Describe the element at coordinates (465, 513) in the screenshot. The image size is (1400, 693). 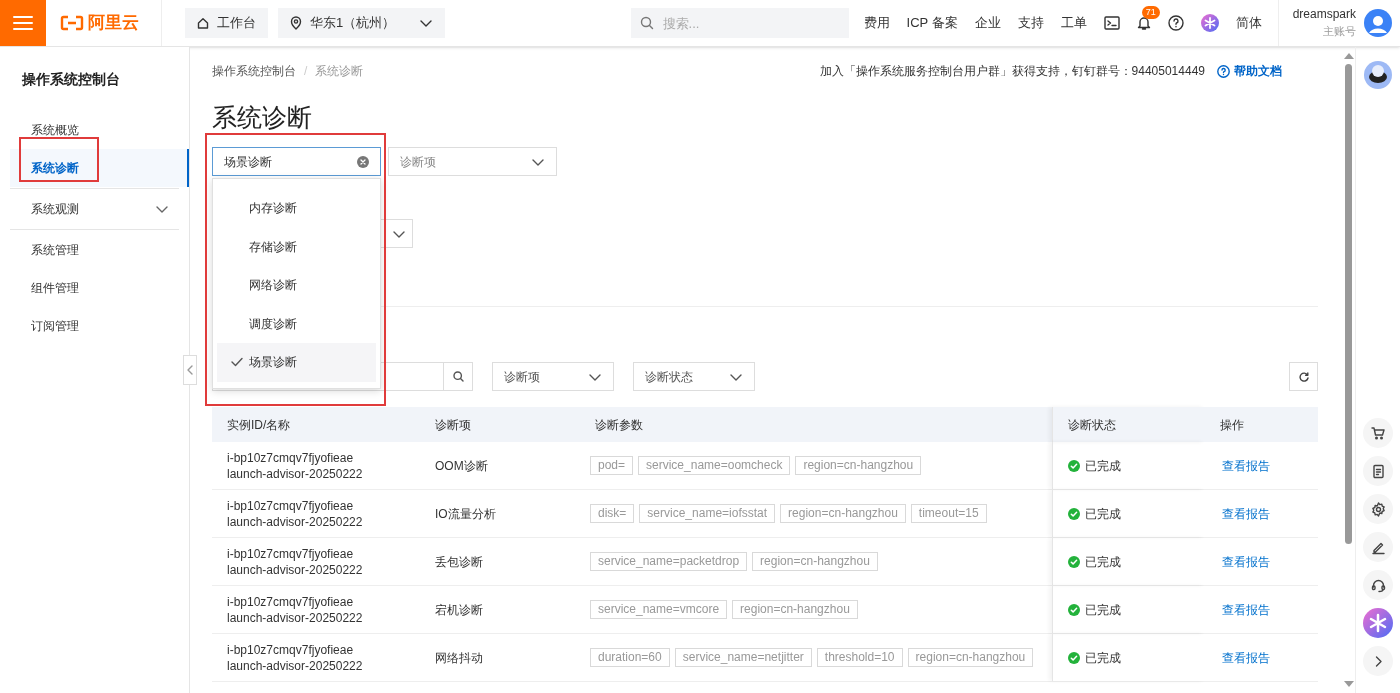
I see `table-cell: IO流量分析` at that location.